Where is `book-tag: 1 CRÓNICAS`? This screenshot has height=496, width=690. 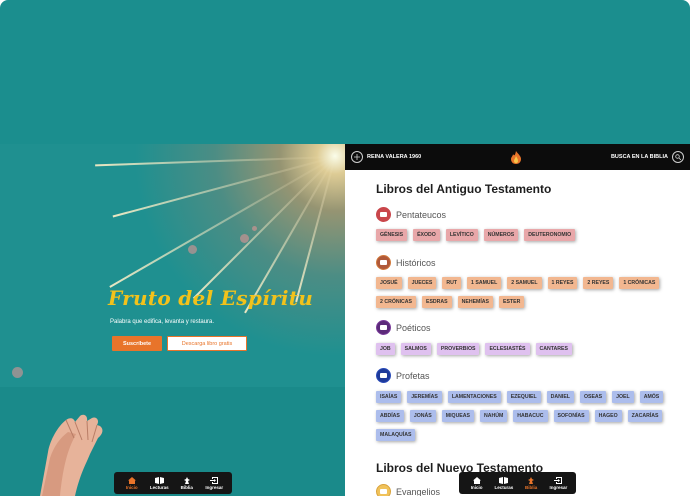 book-tag: 1 CRÓNICAS is located at coordinates (639, 283).